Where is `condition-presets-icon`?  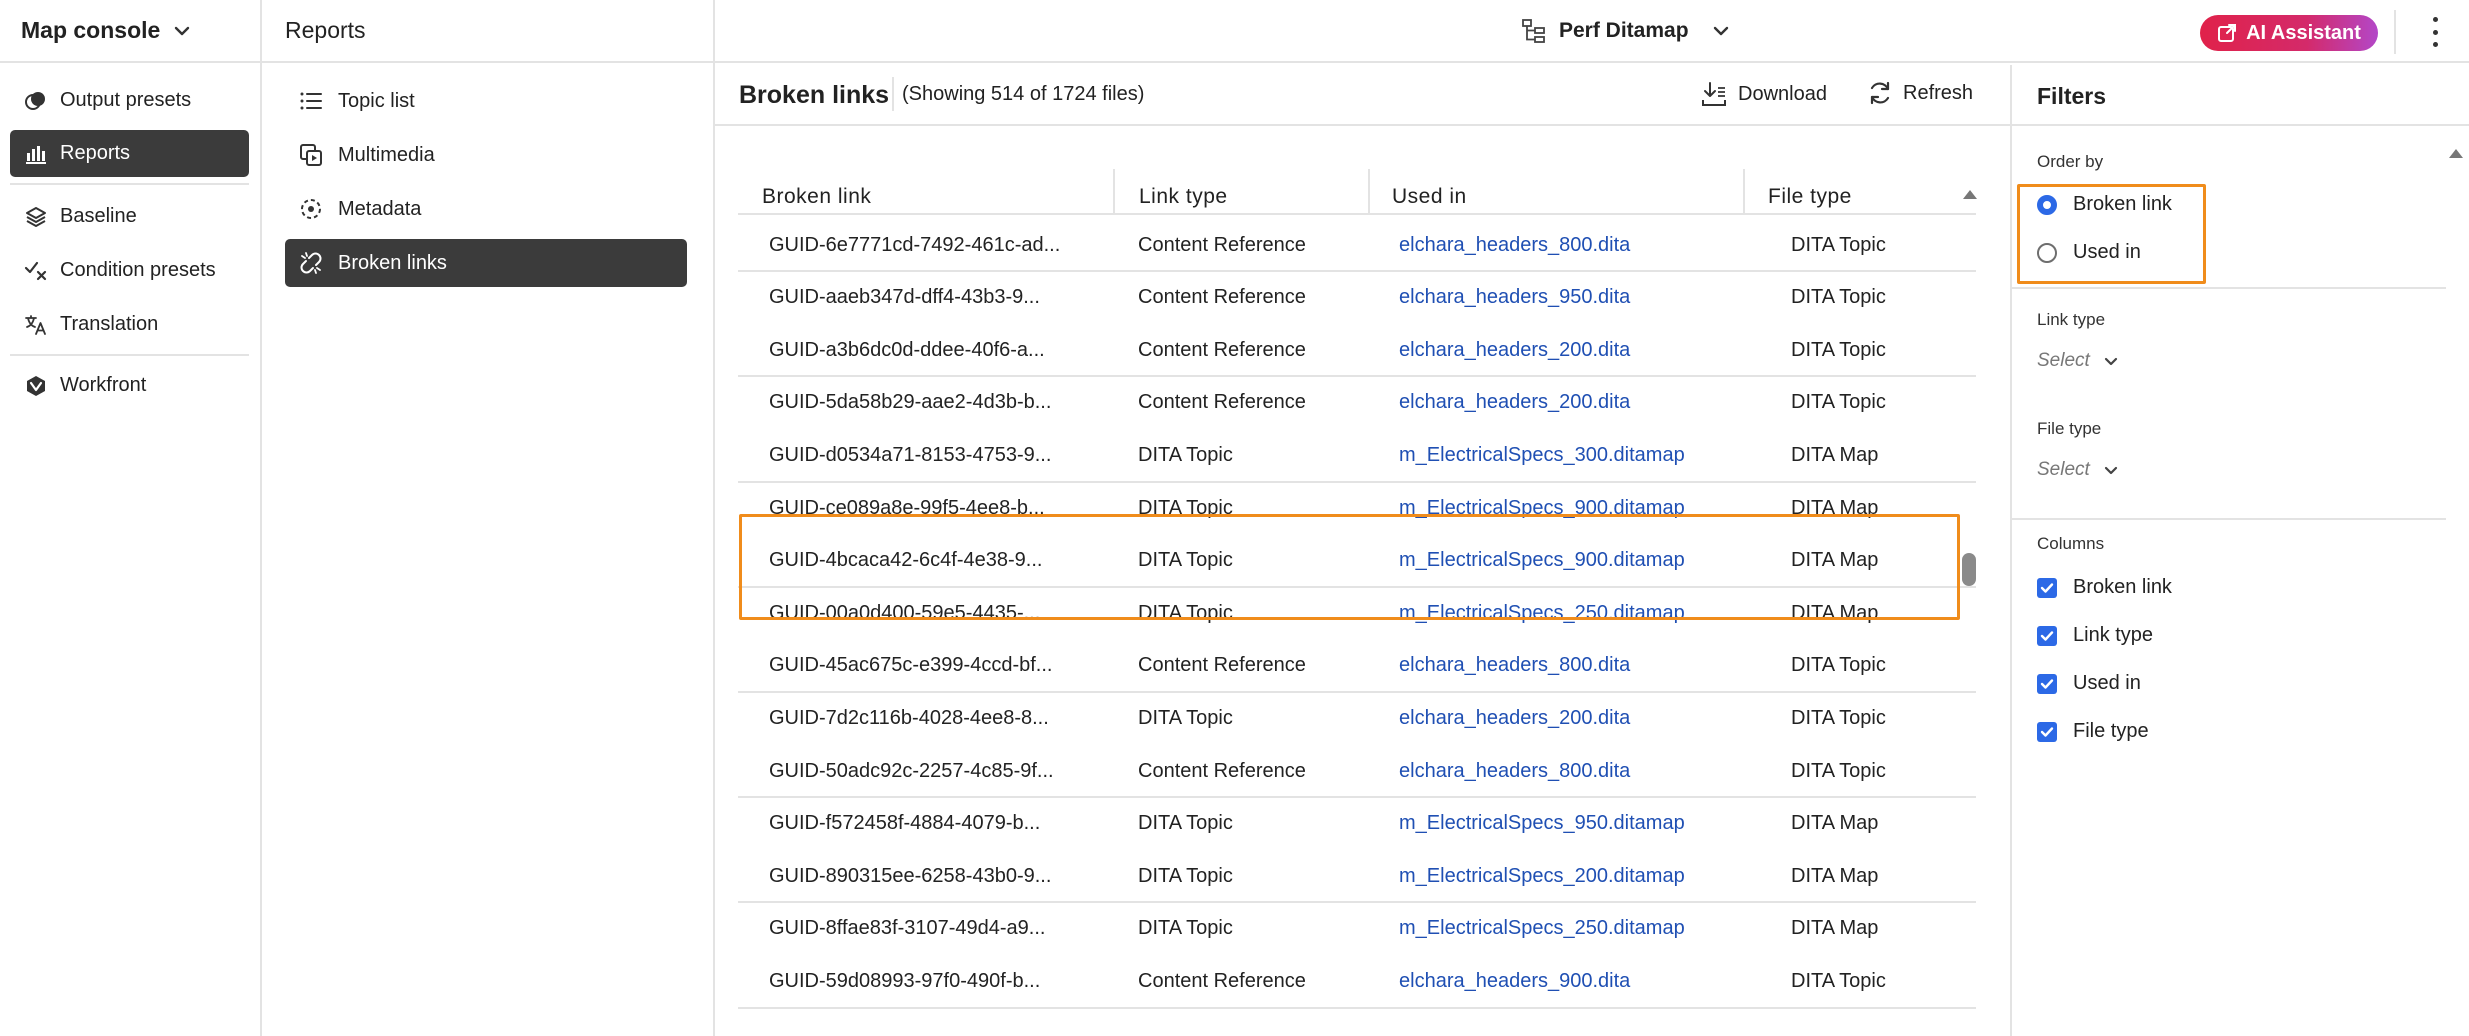 condition-presets-icon is located at coordinates (36, 271).